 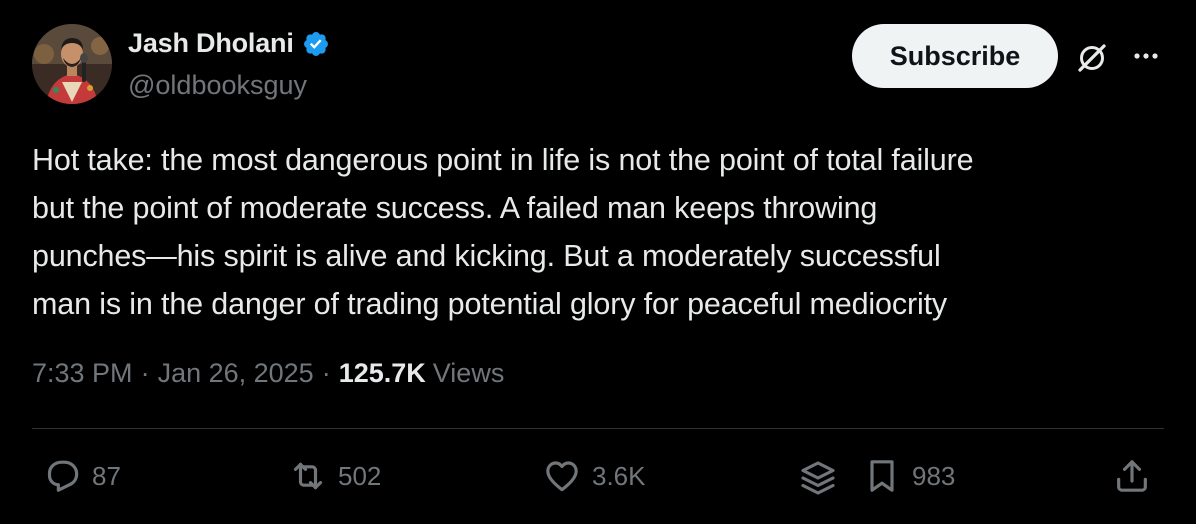 I want to click on verified-badge-icon, so click(x=316, y=44).